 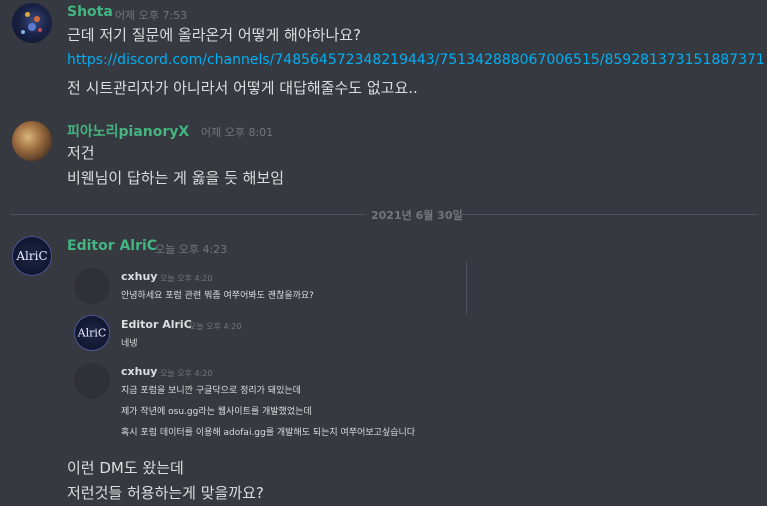 I want to click on avatar-editor-alric: AlriC, so click(x=32, y=256).